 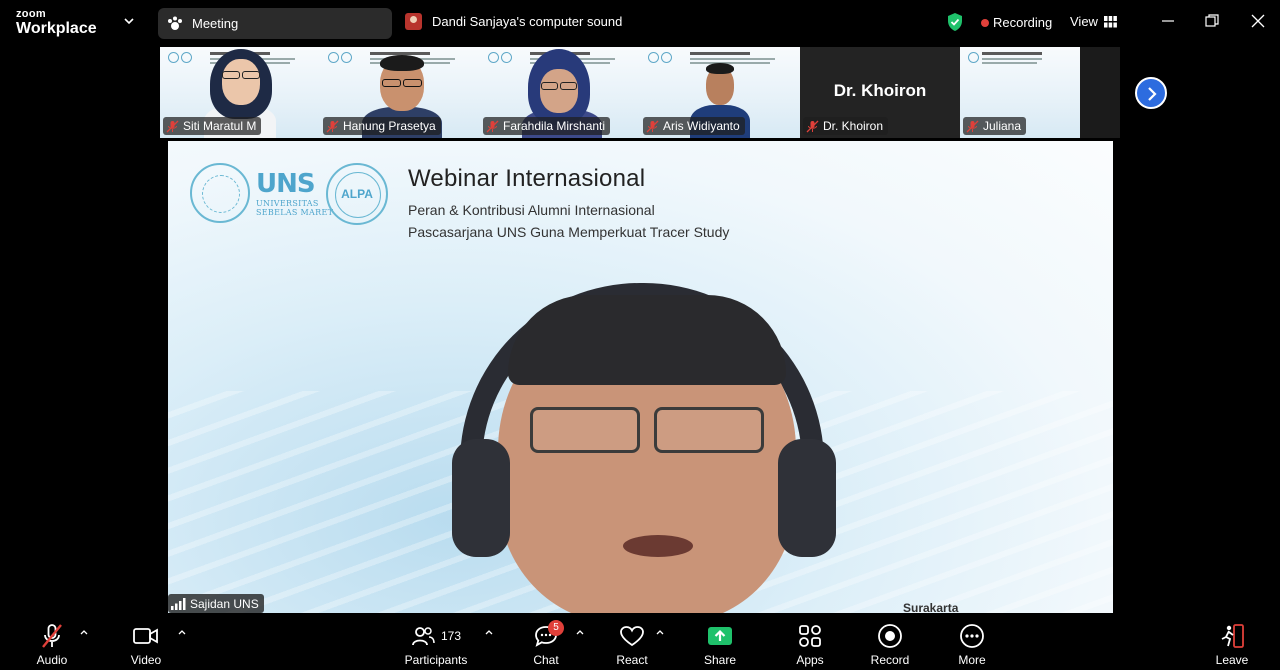 I want to click on participant-display-name: Dr. Khoiron, so click(x=880, y=90).